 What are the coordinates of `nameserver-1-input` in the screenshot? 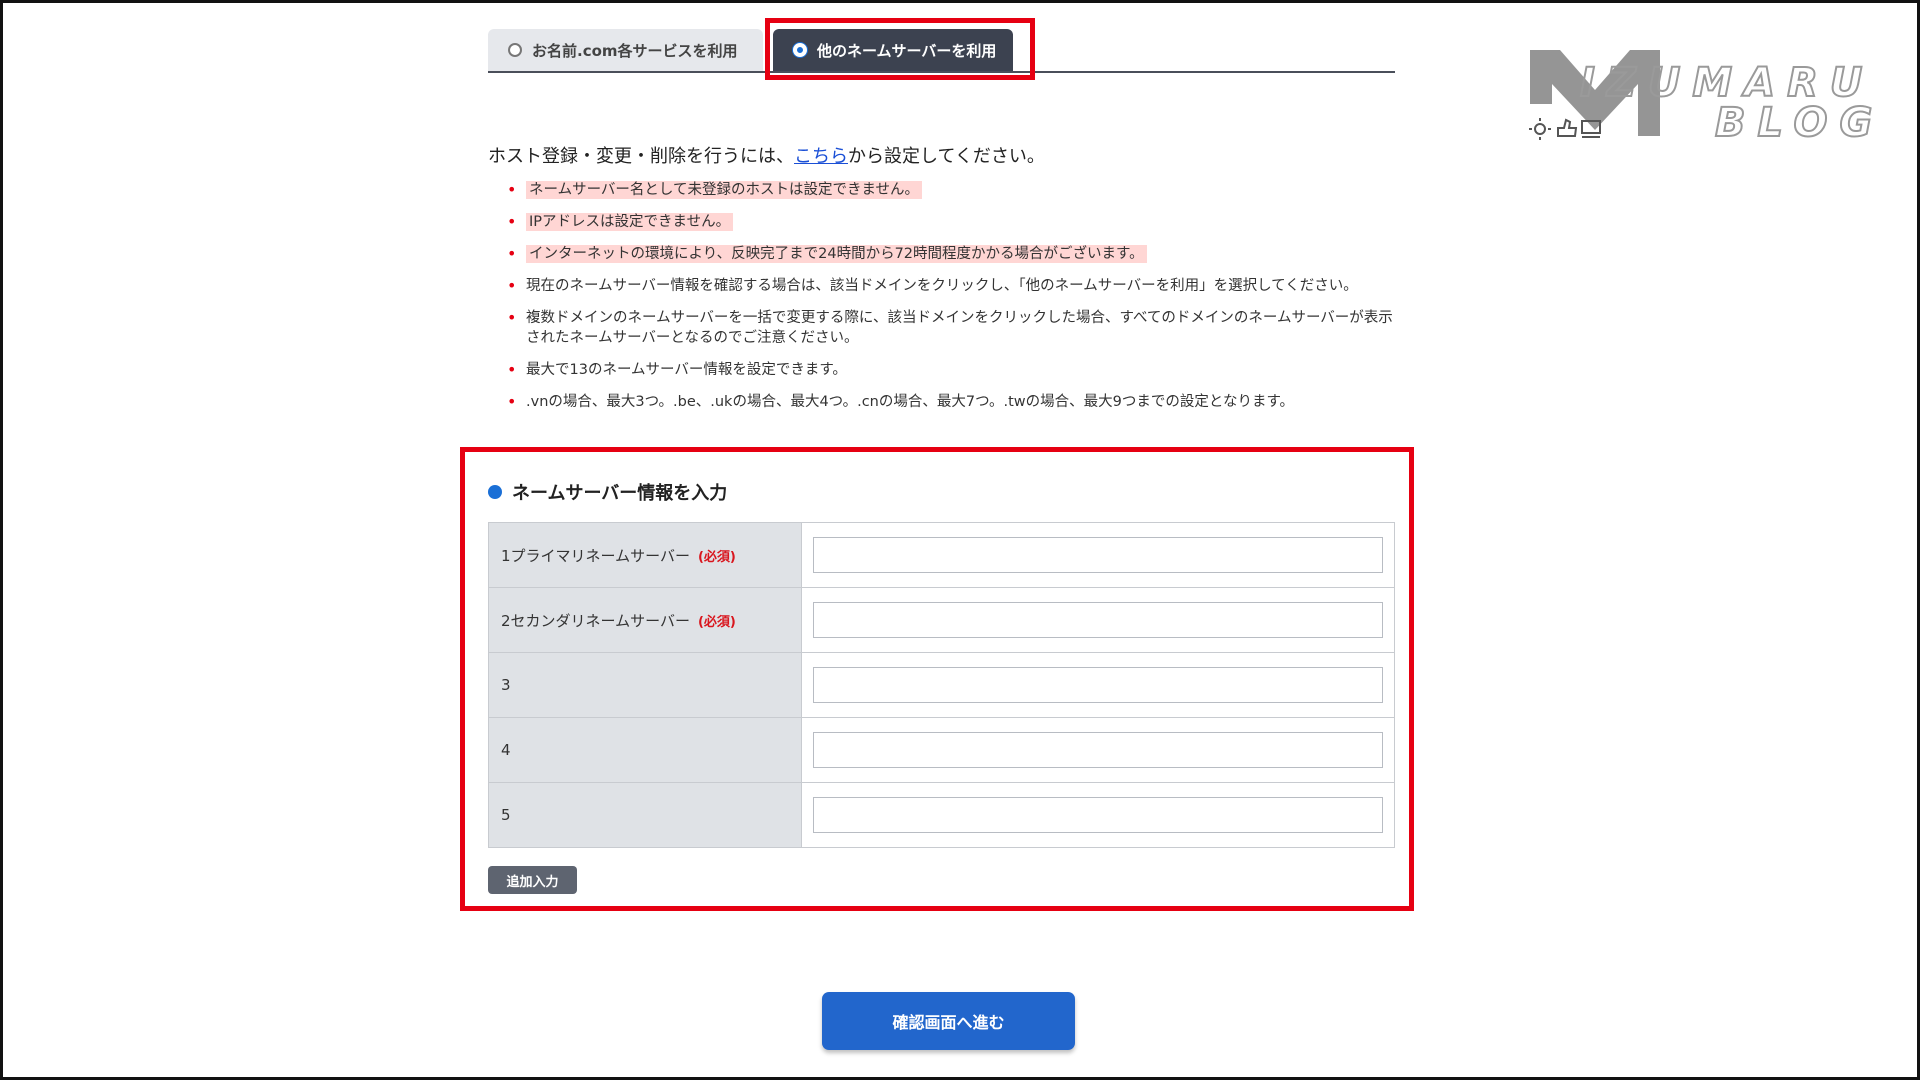 It's located at (1098, 555).